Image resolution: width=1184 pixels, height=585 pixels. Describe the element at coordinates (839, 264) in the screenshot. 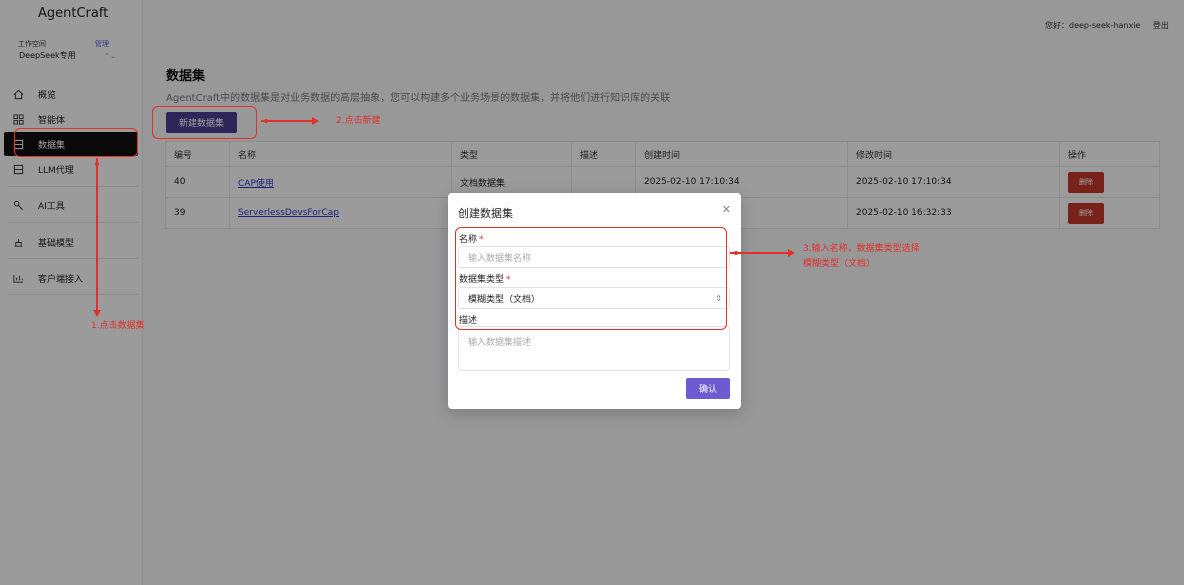

I see `annotation-step3-line2: 模糊类型（文档）` at that location.